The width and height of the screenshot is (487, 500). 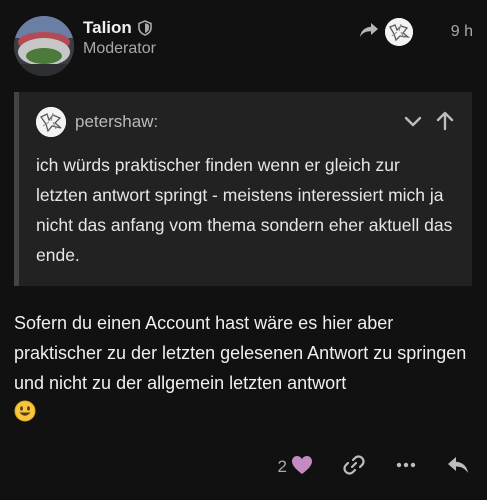 I want to click on reply-to-avatar, so click(x=399, y=32).